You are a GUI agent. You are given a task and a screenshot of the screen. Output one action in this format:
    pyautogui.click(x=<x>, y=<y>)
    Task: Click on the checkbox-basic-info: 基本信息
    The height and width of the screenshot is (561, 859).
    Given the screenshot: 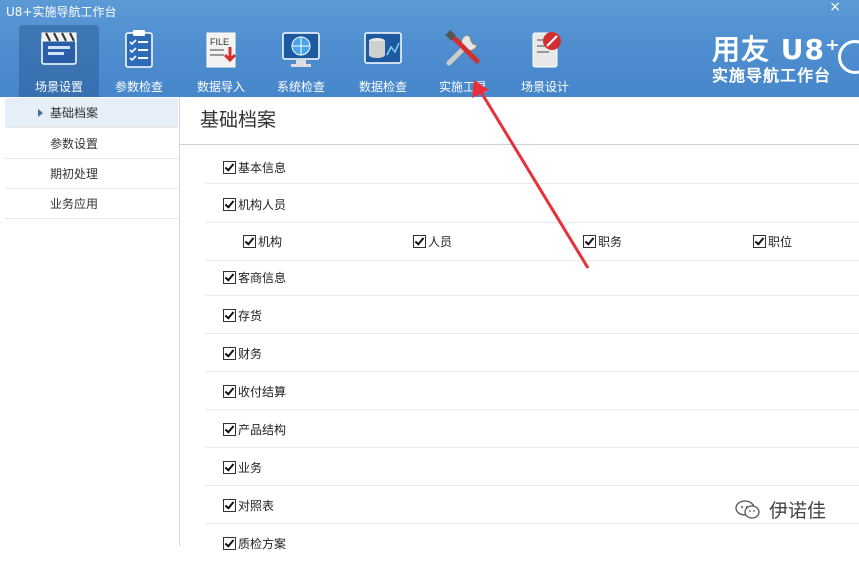 What is the action you would take?
    pyautogui.click(x=254, y=167)
    